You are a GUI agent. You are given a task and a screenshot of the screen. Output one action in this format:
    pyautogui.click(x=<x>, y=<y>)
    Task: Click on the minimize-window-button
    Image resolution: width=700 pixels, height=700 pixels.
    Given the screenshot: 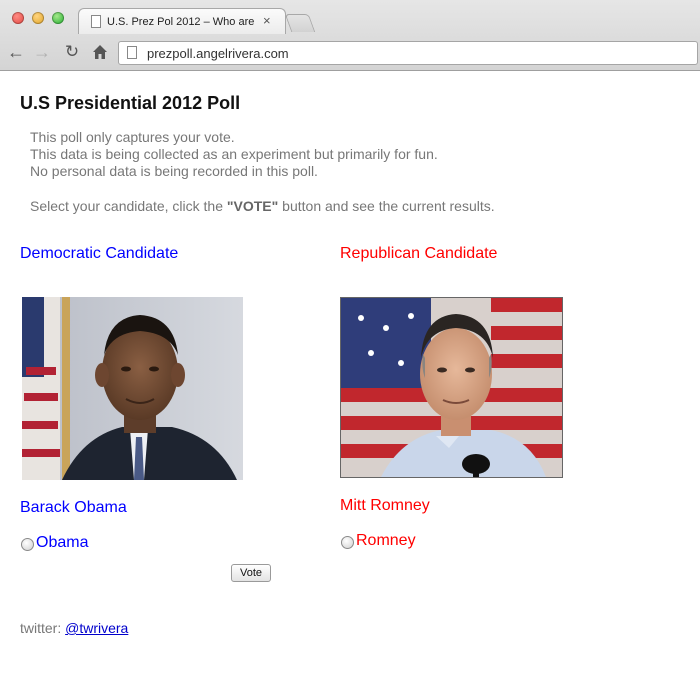 What is the action you would take?
    pyautogui.click(x=38, y=18)
    